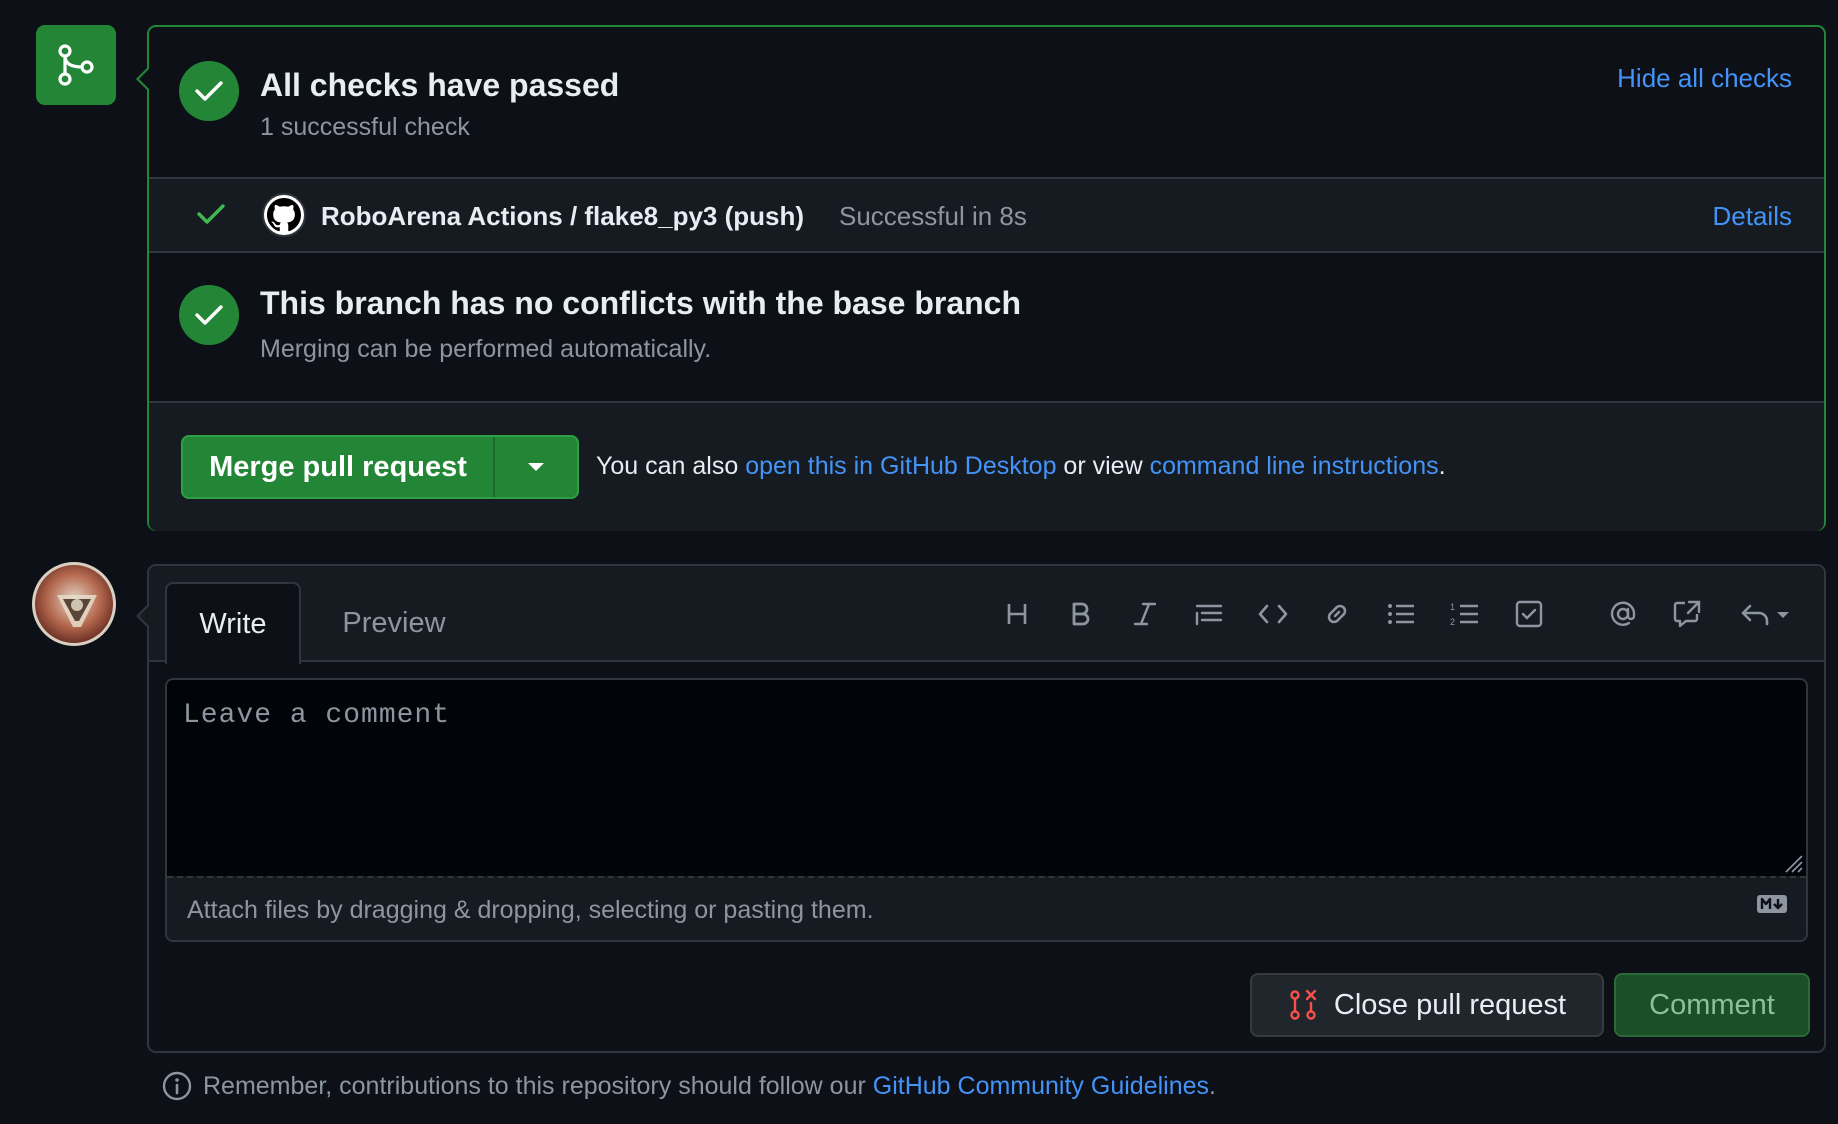 The width and height of the screenshot is (1838, 1124). I want to click on avatar, so click(74, 604).